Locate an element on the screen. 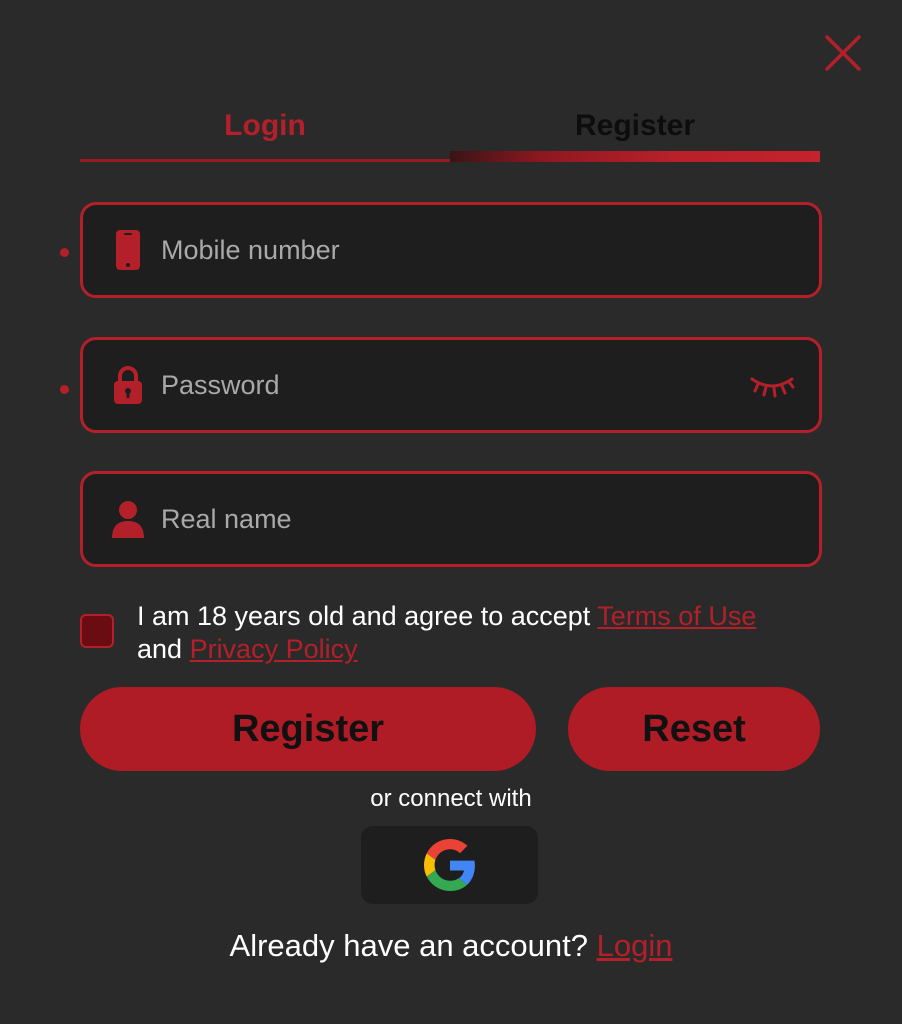 This screenshot has height=1024, width=902. tab-login-underline is located at coordinates (265, 160).